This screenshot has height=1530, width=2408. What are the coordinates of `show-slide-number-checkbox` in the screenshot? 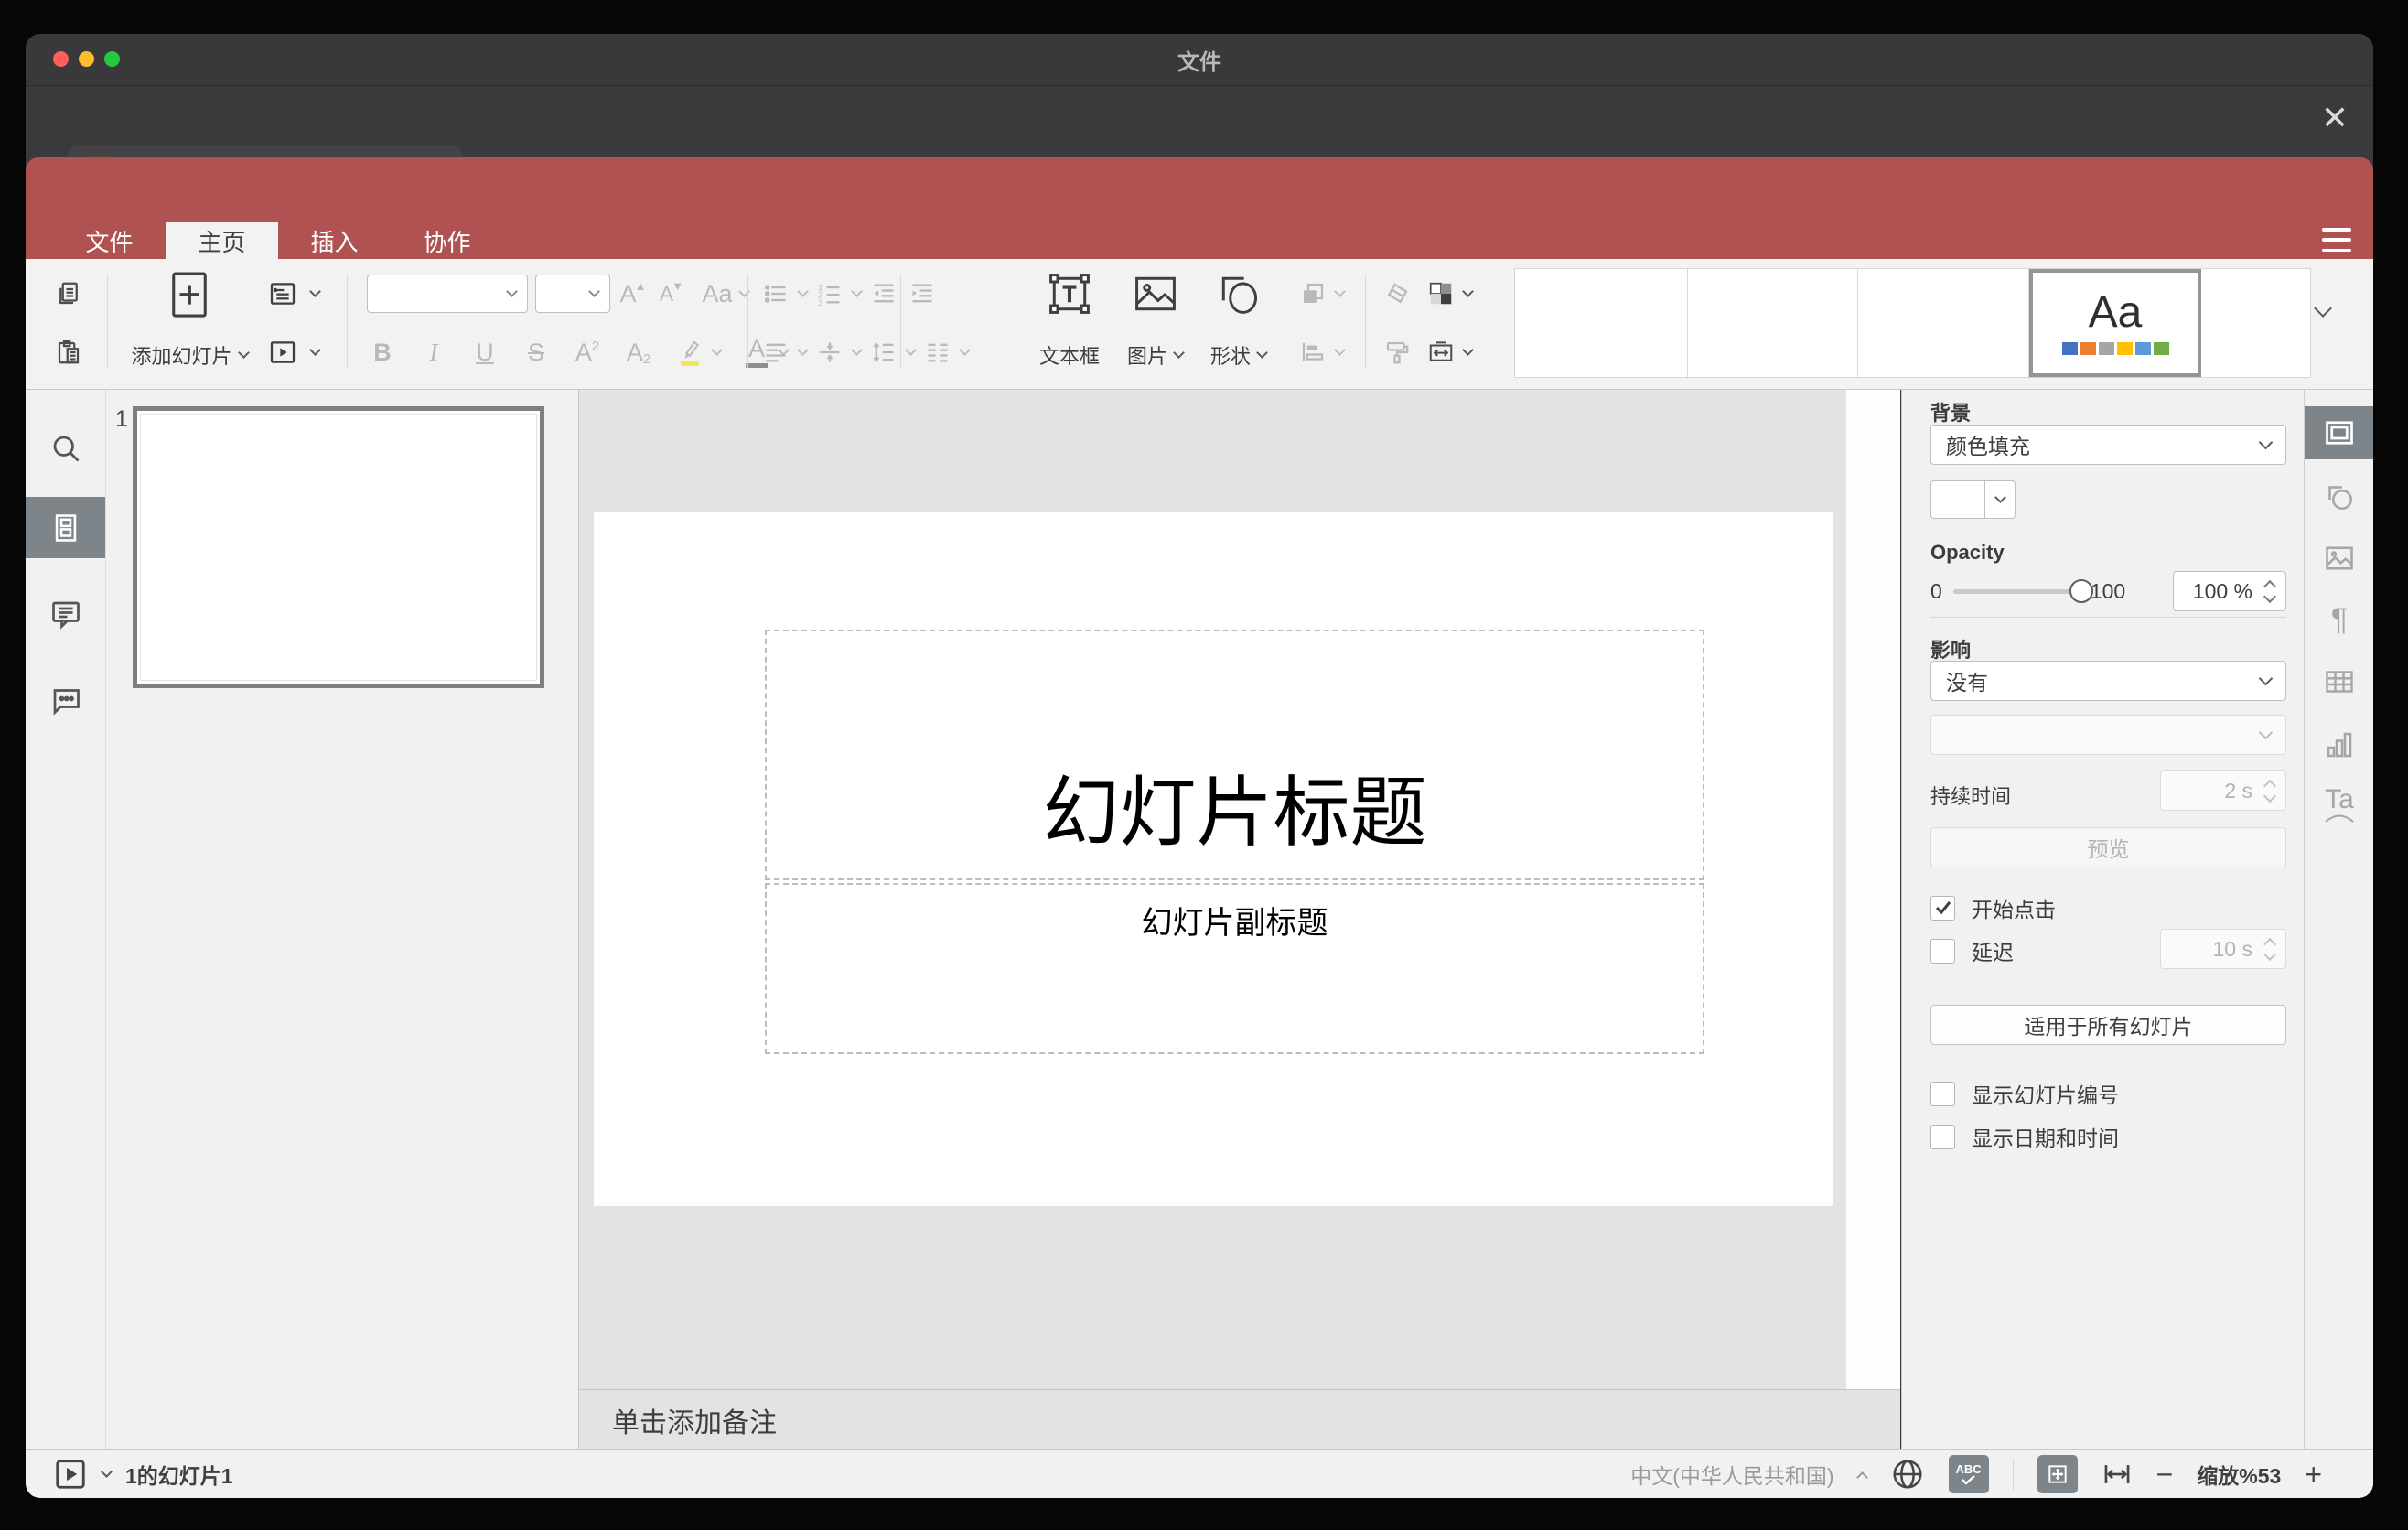 It's located at (1942, 1093).